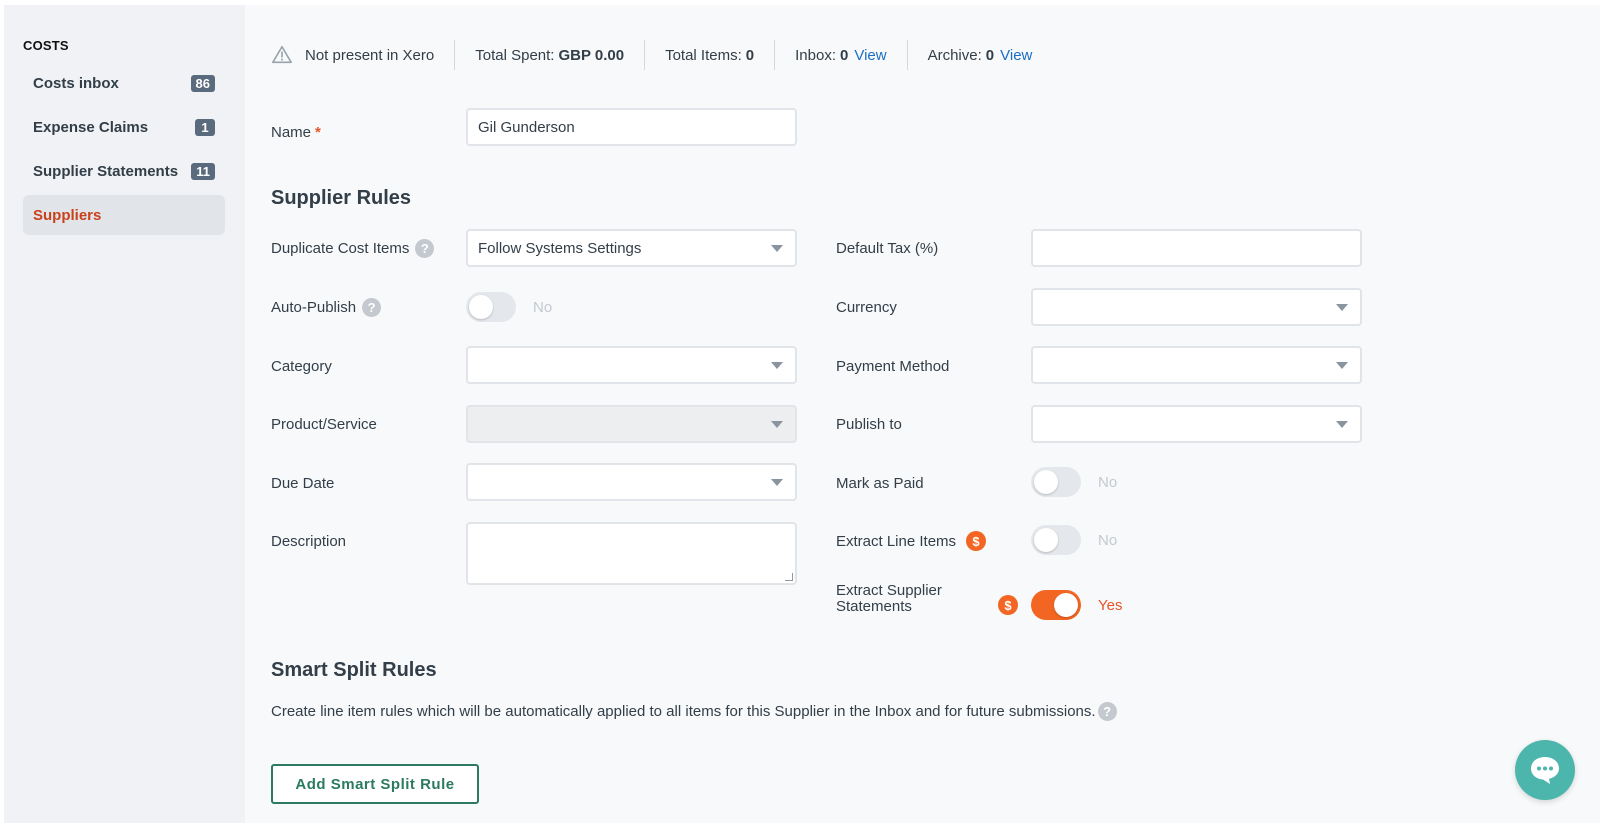 This screenshot has width=1600, height=823. Describe the element at coordinates (318, 132) in the screenshot. I see `required-mark: *` at that location.